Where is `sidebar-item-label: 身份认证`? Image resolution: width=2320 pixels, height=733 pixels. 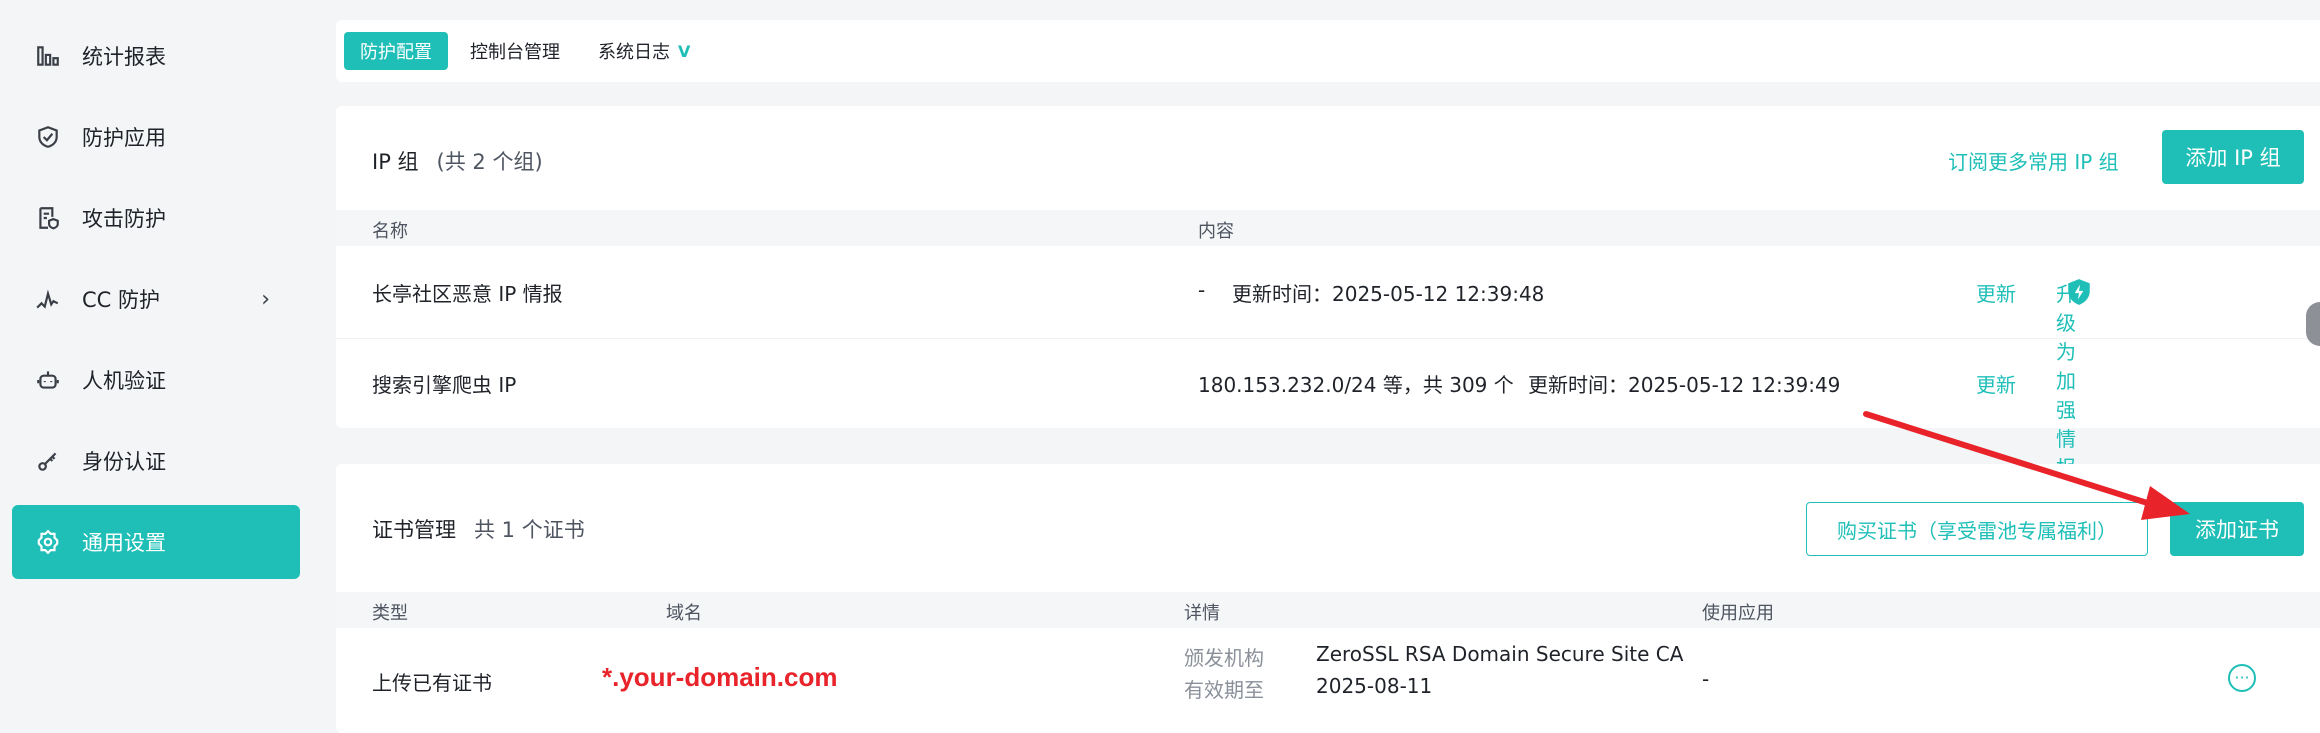 sidebar-item-label: 身份认证 is located at coordinates (124, 462).